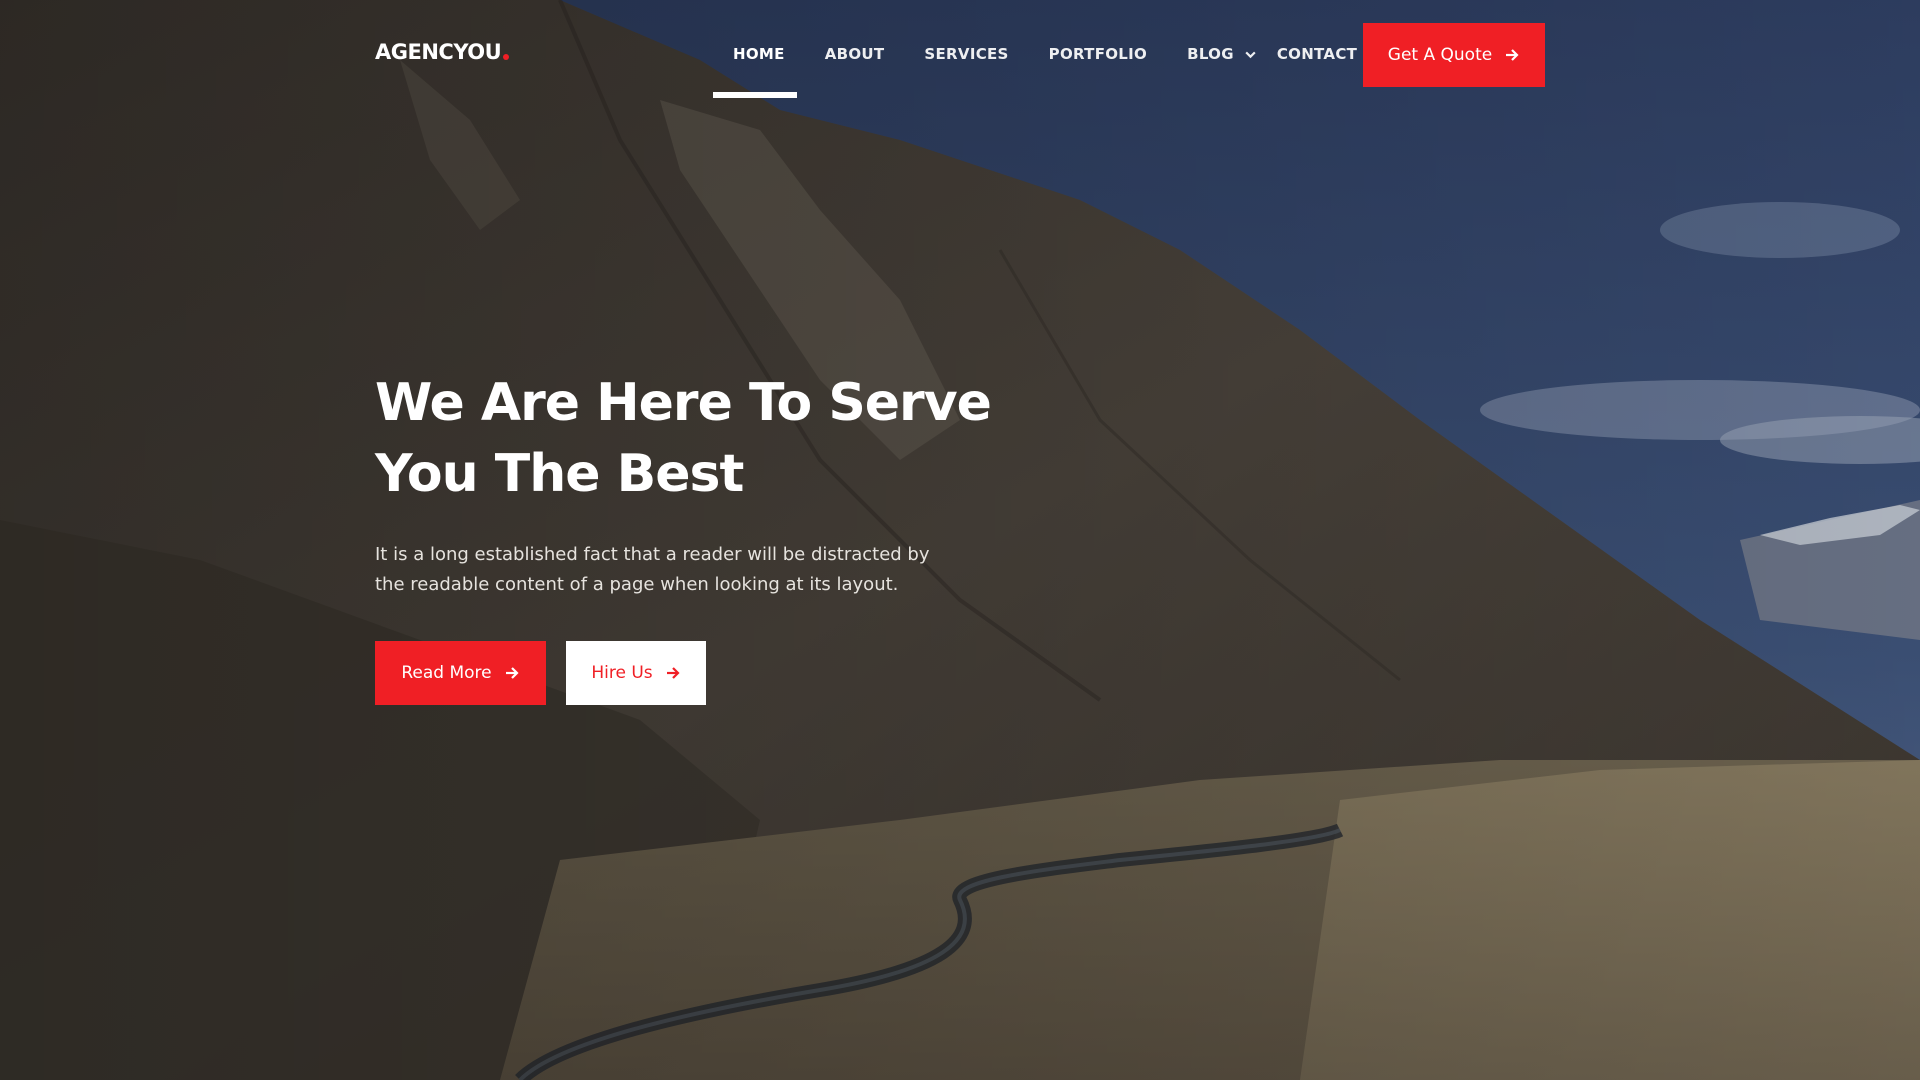 The image size is (1920, 1080). What do you see at coordinates (446, 673) in the screenshot?
I see `read-more-label: Read More` at bounding box center [446, 673].